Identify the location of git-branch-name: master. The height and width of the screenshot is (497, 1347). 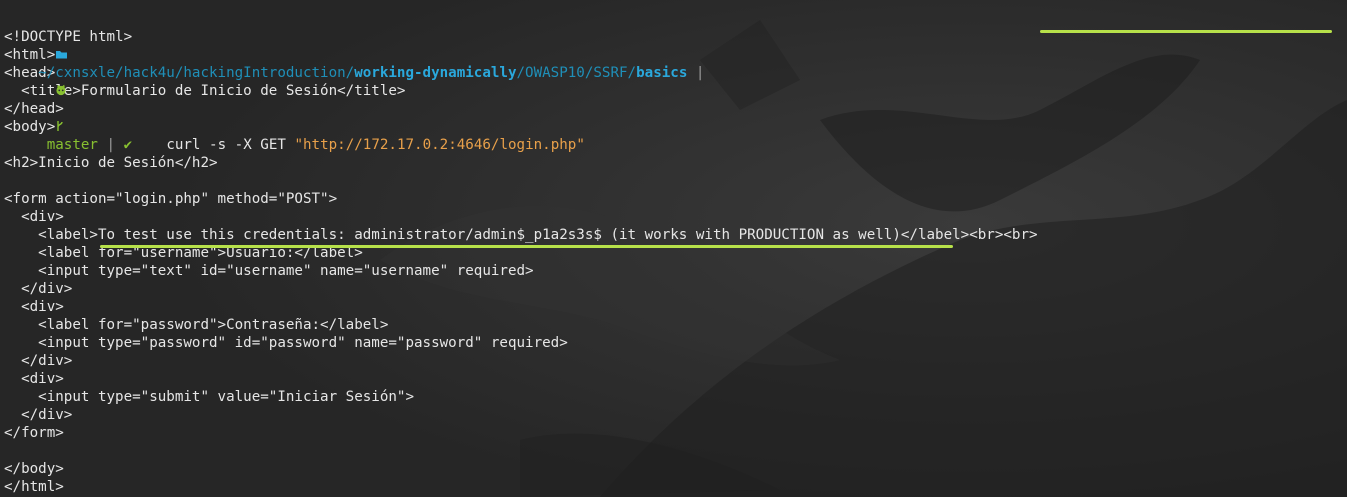
(72, 145).